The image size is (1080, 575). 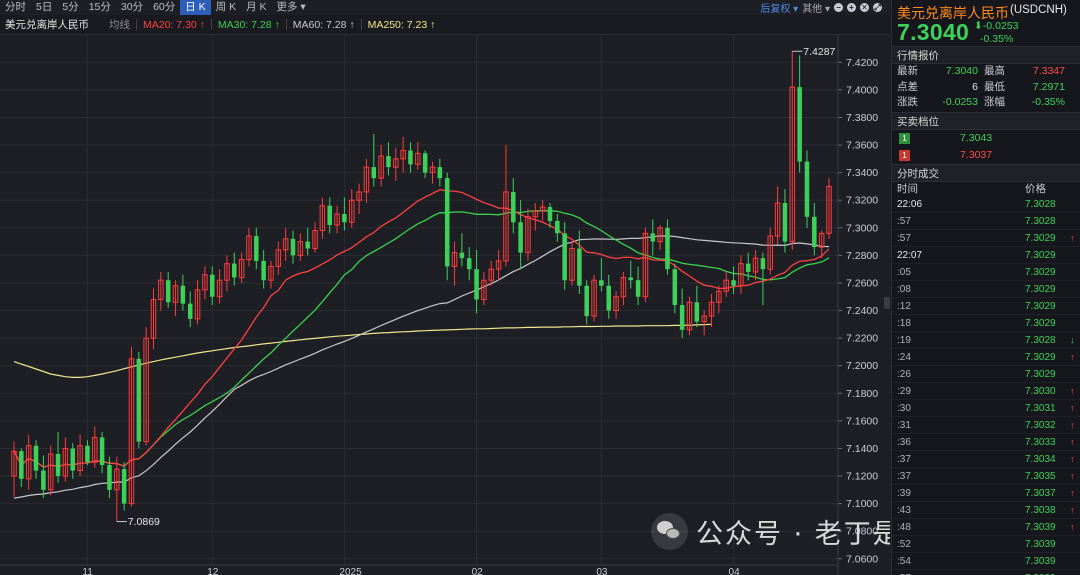 What do you see at coordinates (862, 146) in the screenshot?
I see `y-tick-label: 7.3600` at bounding box center [862, 146].